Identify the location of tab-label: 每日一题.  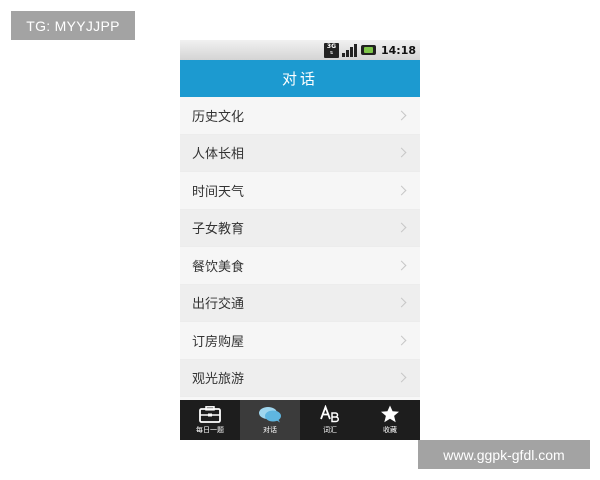
(210, 429).